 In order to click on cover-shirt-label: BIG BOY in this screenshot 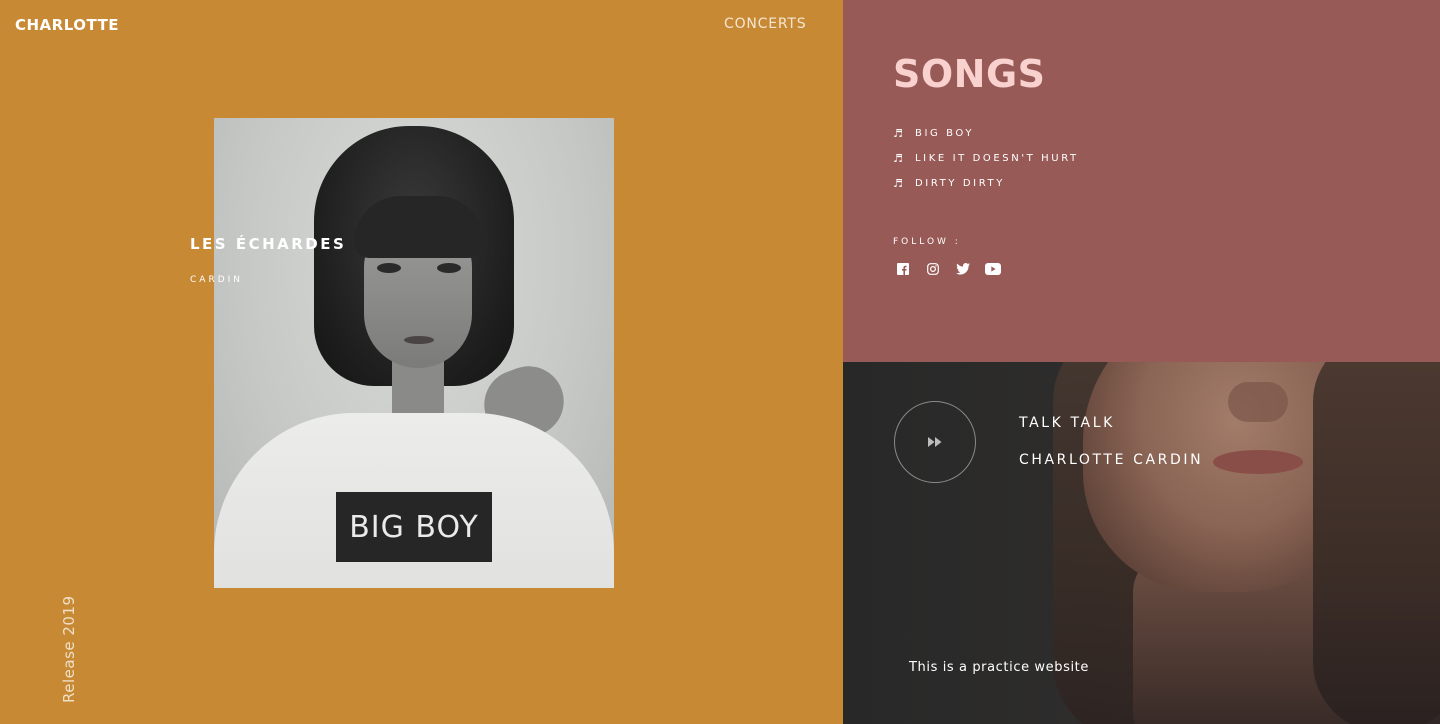, I will do `click(414, 527)`.